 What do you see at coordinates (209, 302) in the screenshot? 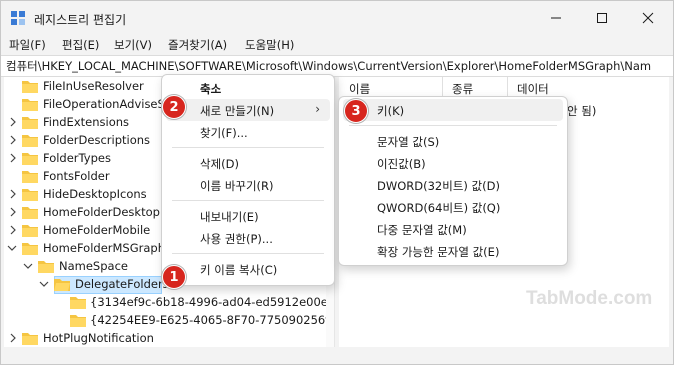
I see `tree-item-label: {3134ef9c-6b18-4996-ad04-ed5912e00e` at bounding box center [209, 302].